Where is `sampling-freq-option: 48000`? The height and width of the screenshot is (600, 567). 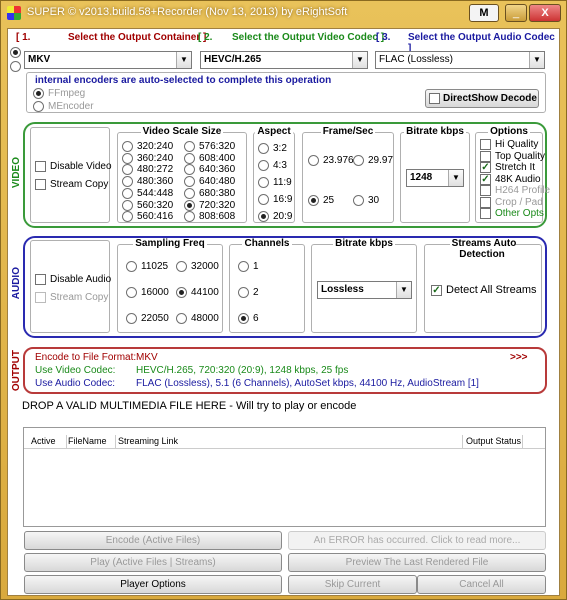 sampling-freq-option: 48000 is located at coordinates (197, 318).